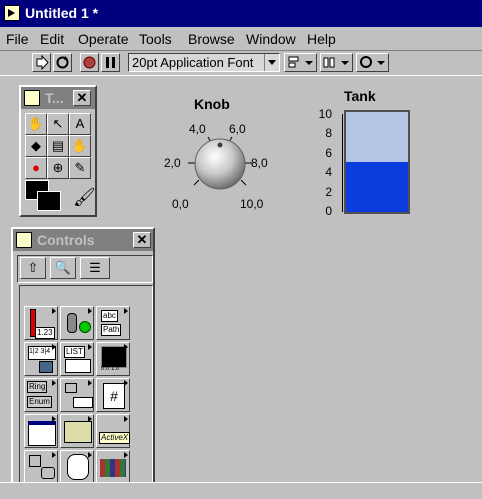 Image resolution: width=482 pixels, height=499 pixels. I want to click on font-selector-value: 20pt Application Font, so click(193, 62).